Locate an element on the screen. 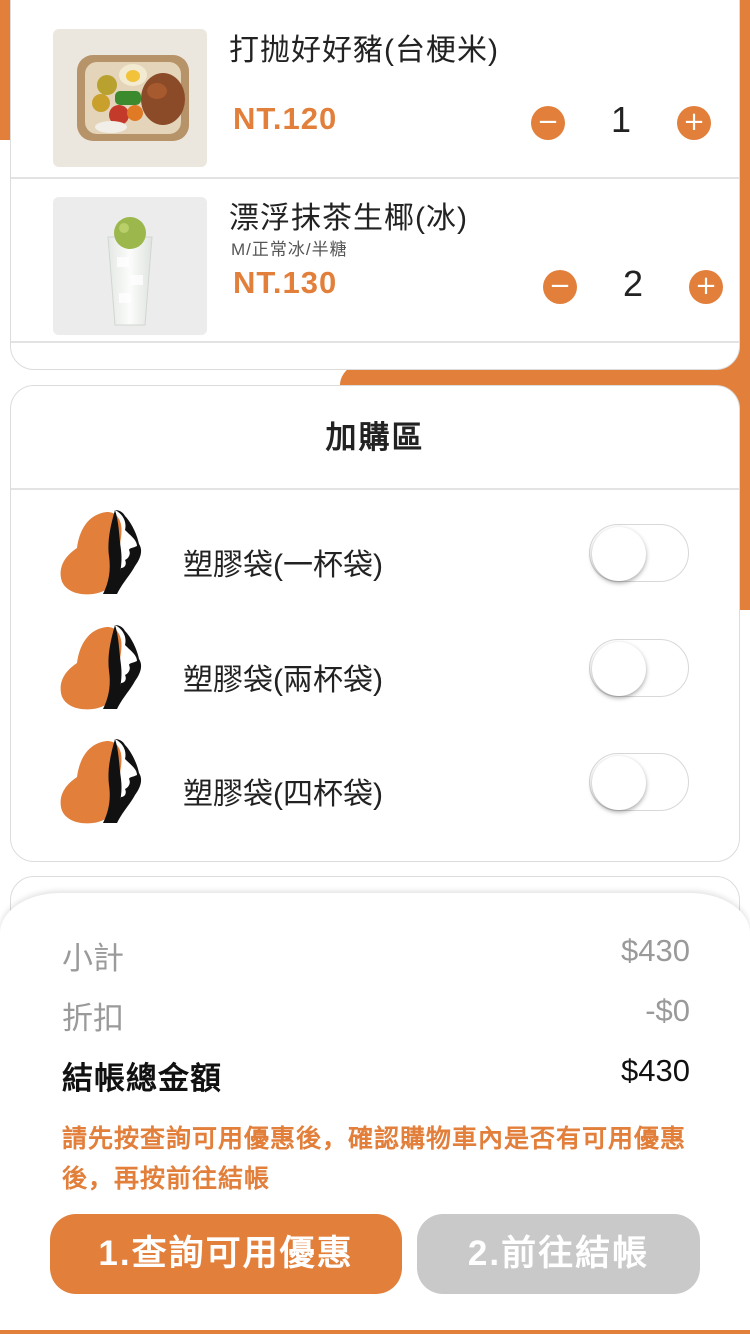  addon-section-title: 加購區 is located at coordinates (375, 438).